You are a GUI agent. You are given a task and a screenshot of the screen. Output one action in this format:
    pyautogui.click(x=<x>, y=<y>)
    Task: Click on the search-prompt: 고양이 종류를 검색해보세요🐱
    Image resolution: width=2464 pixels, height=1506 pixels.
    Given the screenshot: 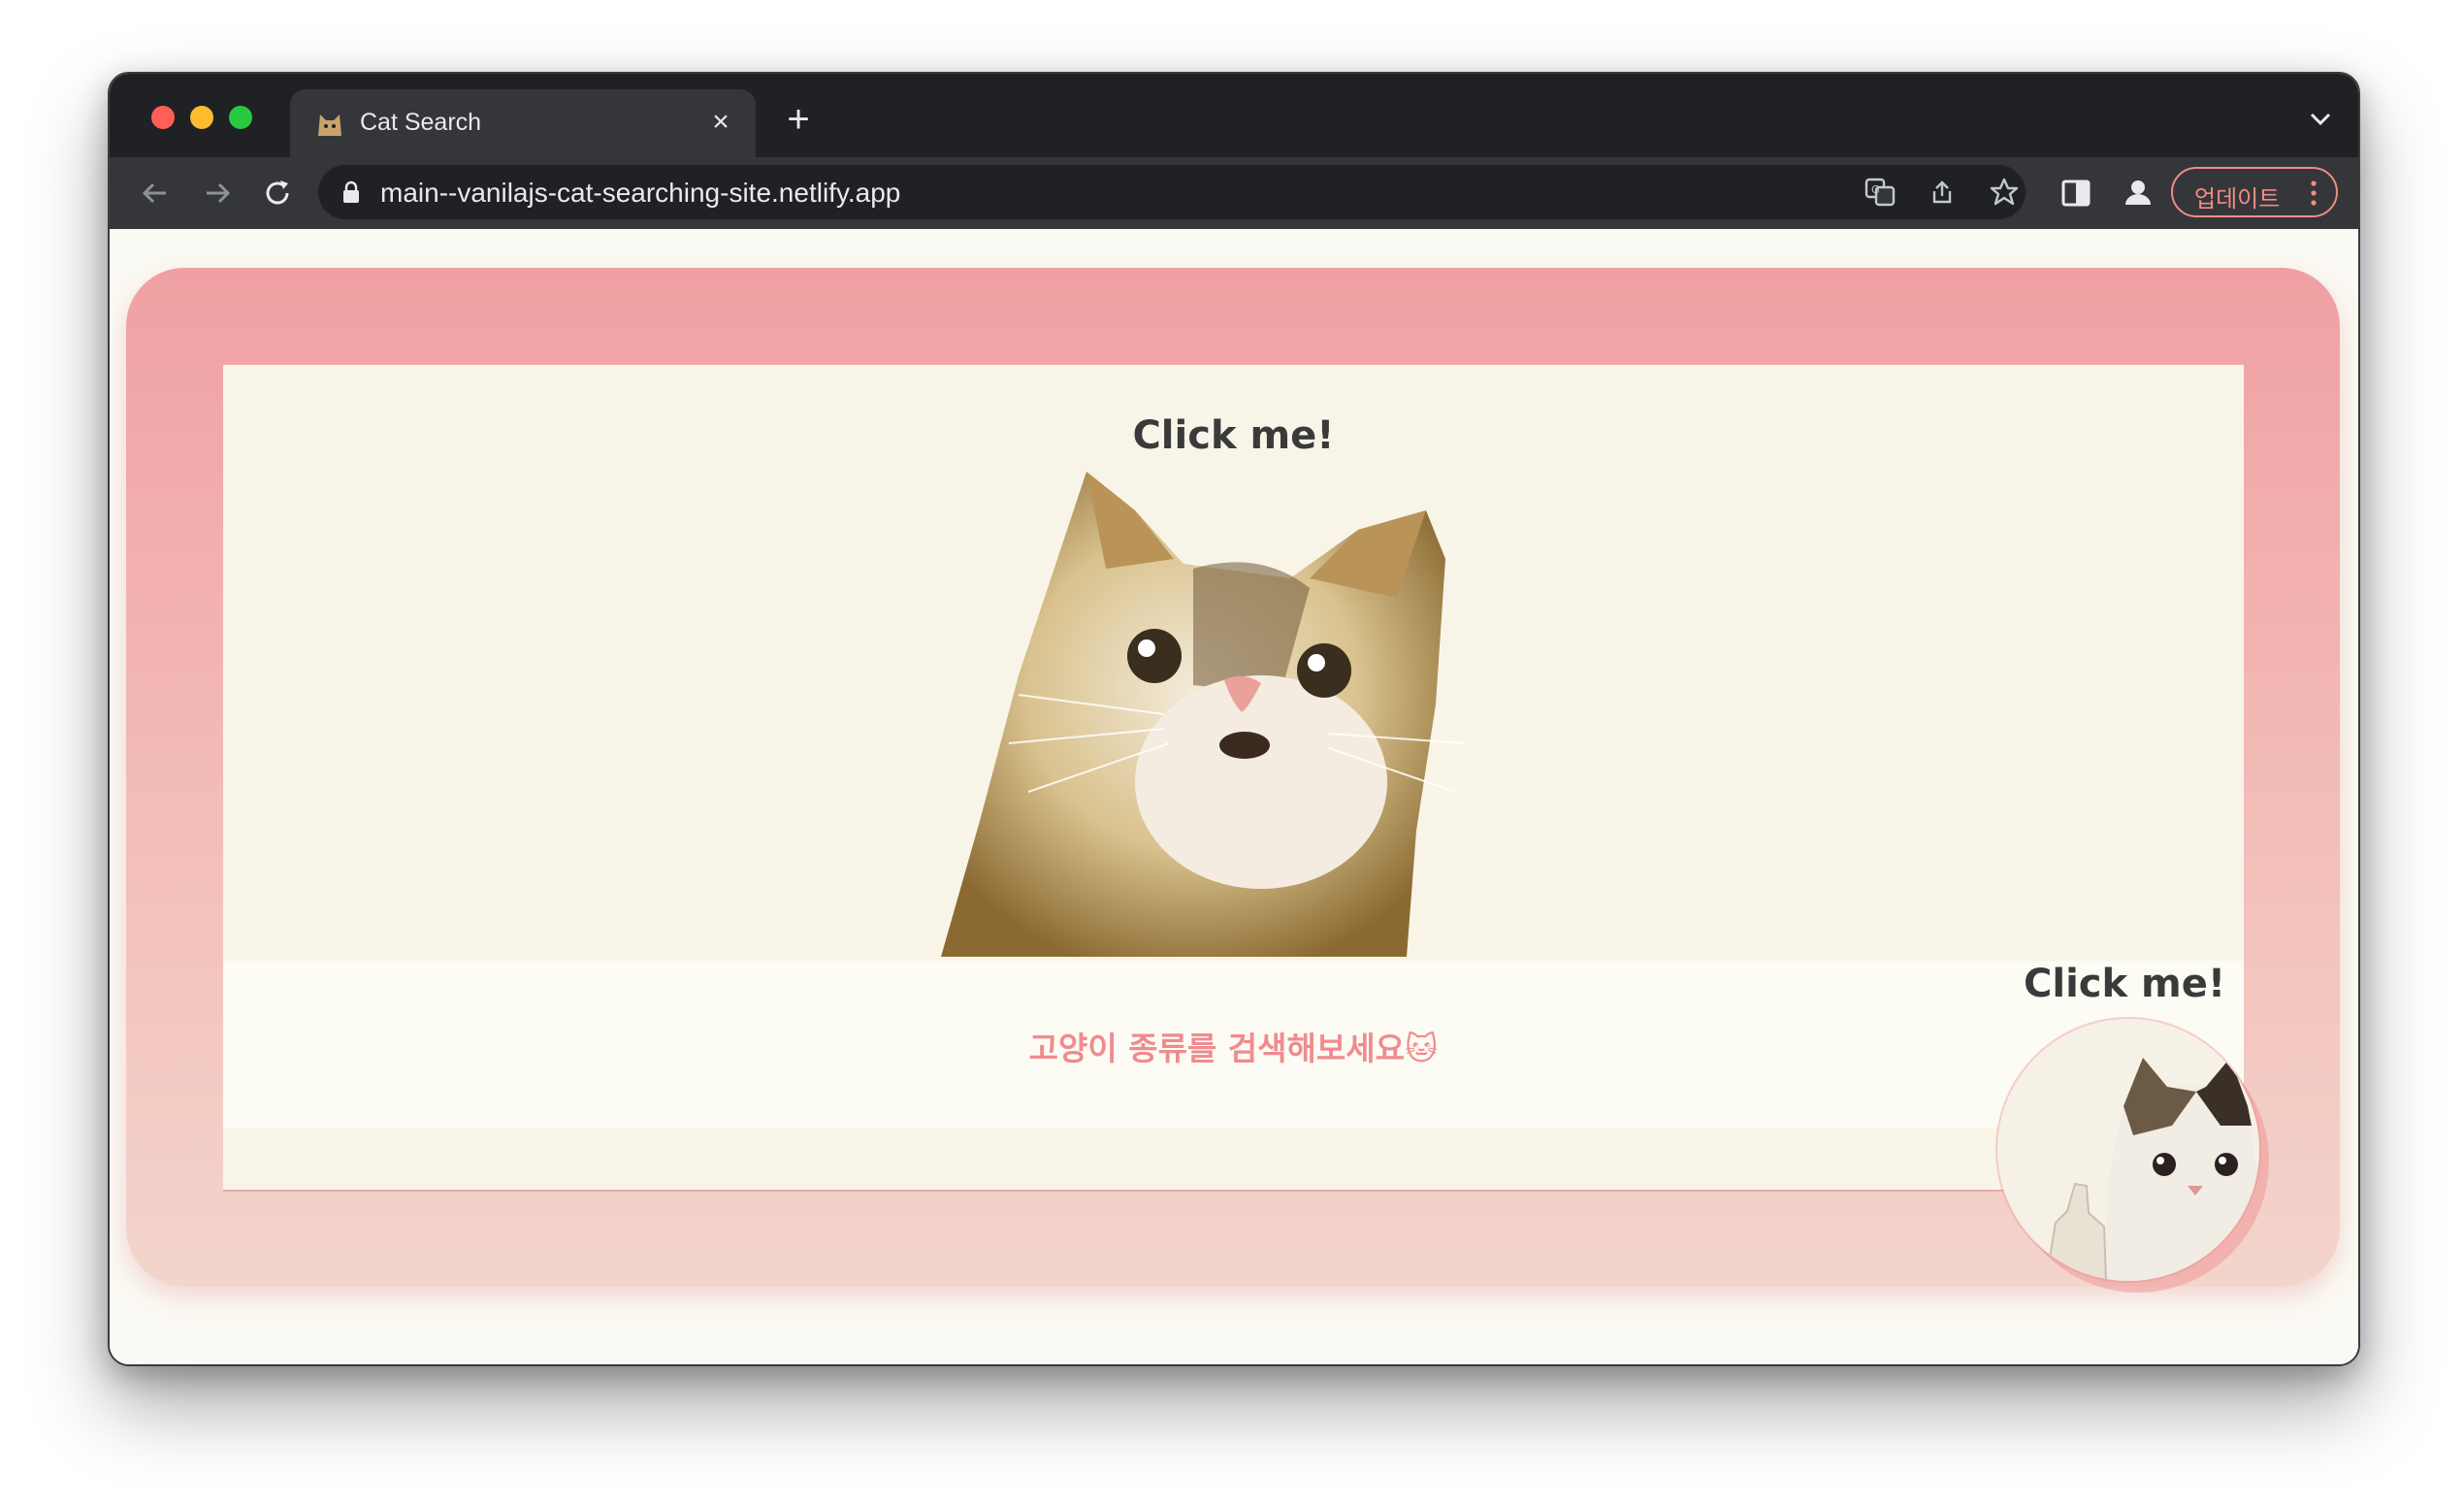 What is the action you would take?
    pyautogui.click(x=1233, y=1048)
    